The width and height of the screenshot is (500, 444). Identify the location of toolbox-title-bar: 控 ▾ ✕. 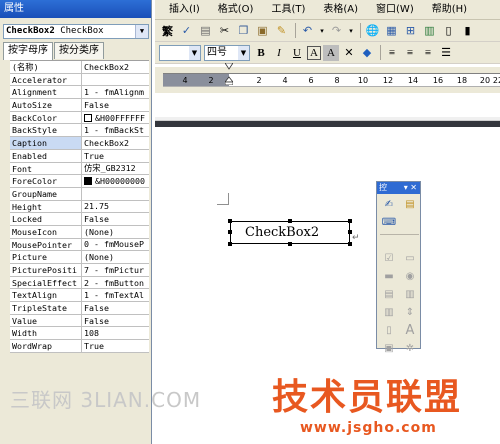
(398, 188).